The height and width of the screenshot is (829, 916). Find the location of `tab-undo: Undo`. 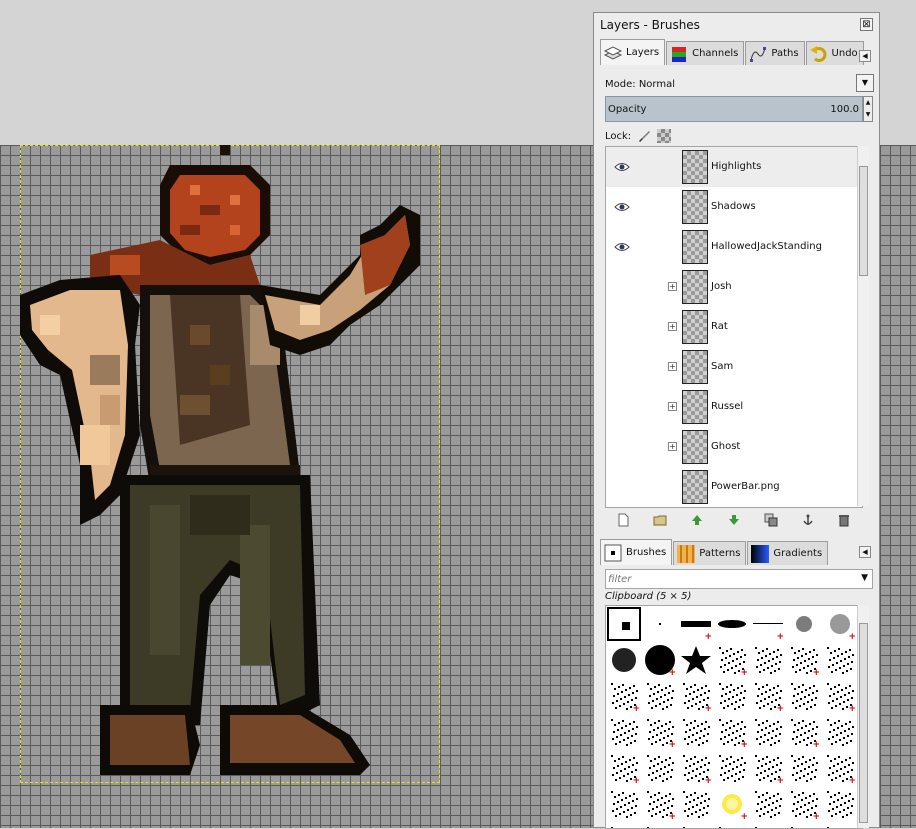

tab-undo: Undo is located at coordinates (834, 53).